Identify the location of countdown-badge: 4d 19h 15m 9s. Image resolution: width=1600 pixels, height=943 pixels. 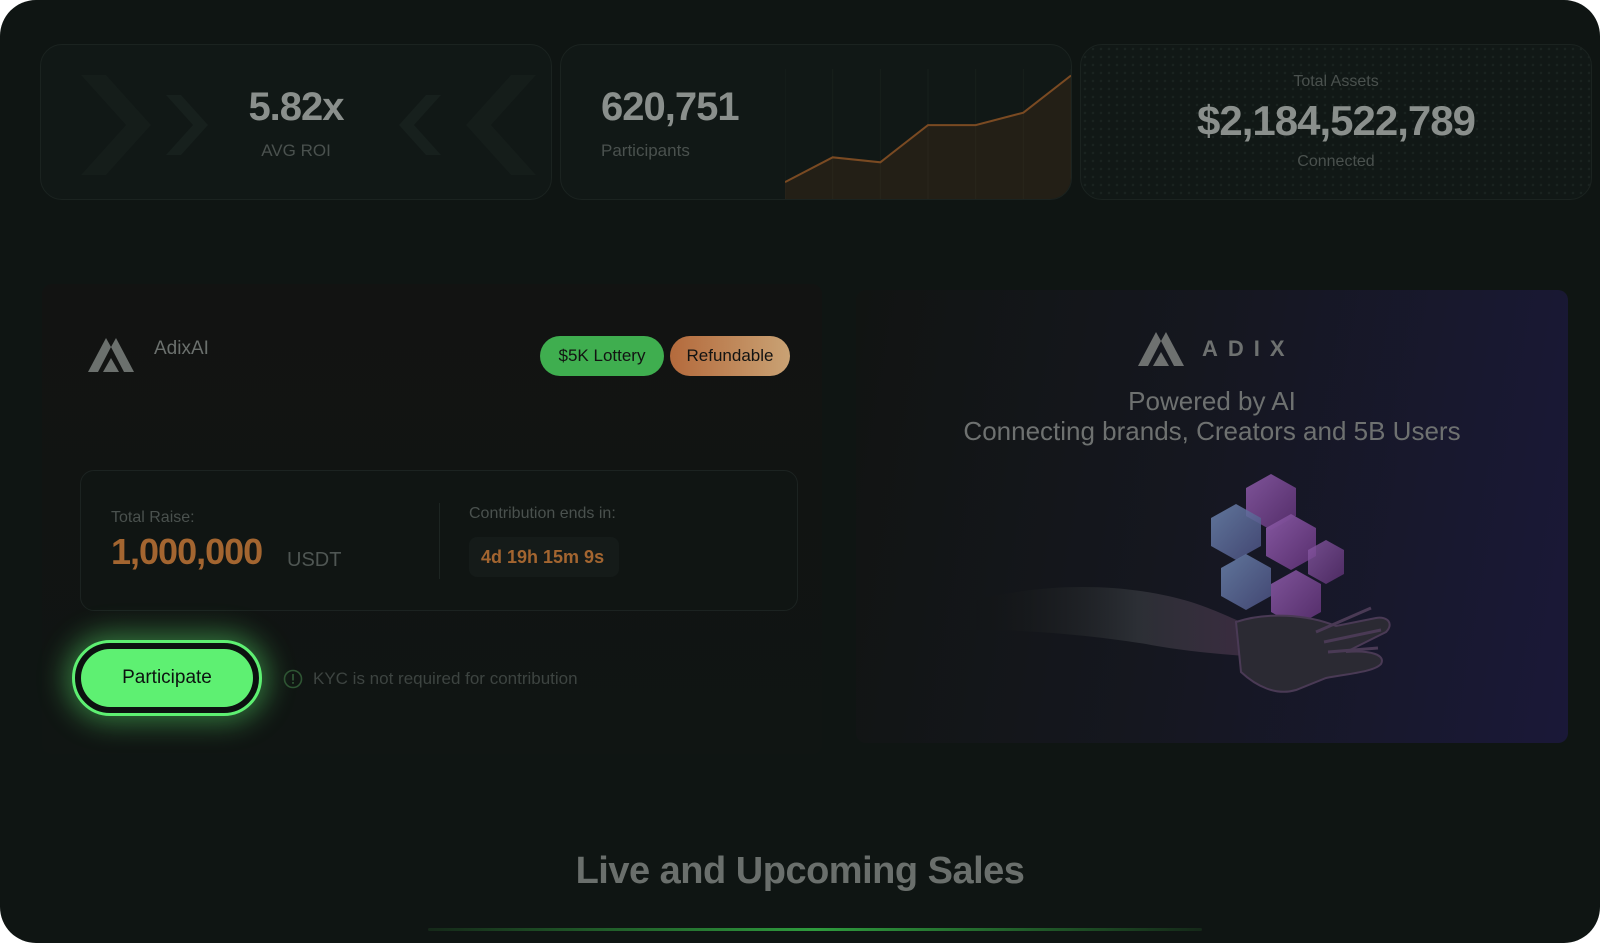
(544, 557).